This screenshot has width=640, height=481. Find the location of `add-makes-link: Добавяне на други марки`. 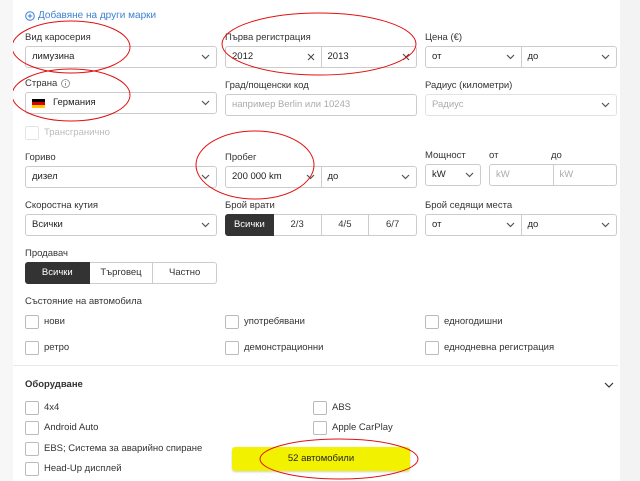

add-makes-link: Добавяне на други марки is located at coordinates (90, 16).